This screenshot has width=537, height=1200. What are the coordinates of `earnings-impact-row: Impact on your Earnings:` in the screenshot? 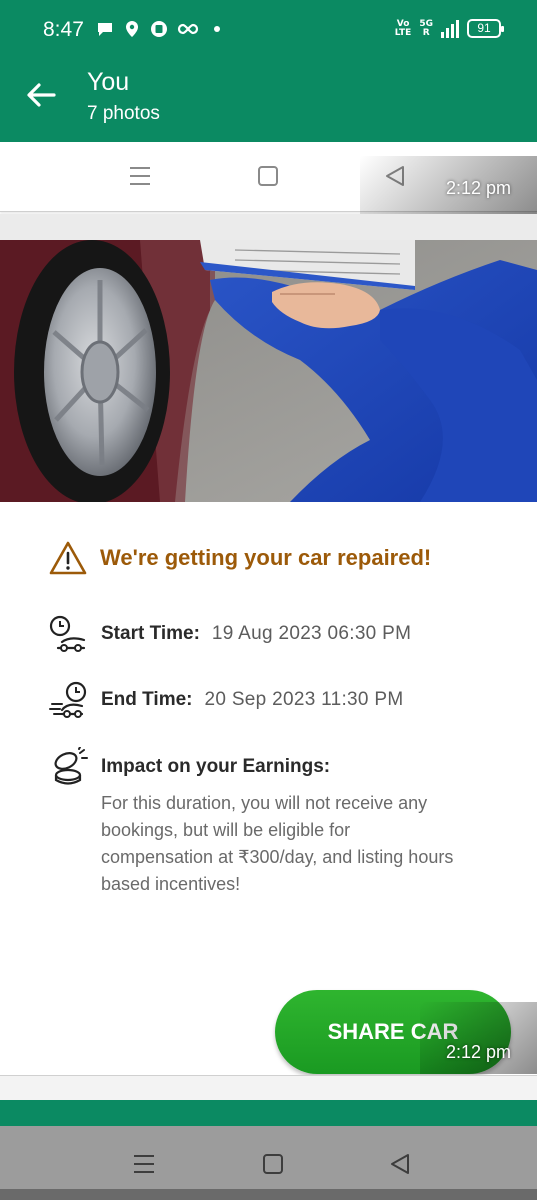 It's located at (189, 767).